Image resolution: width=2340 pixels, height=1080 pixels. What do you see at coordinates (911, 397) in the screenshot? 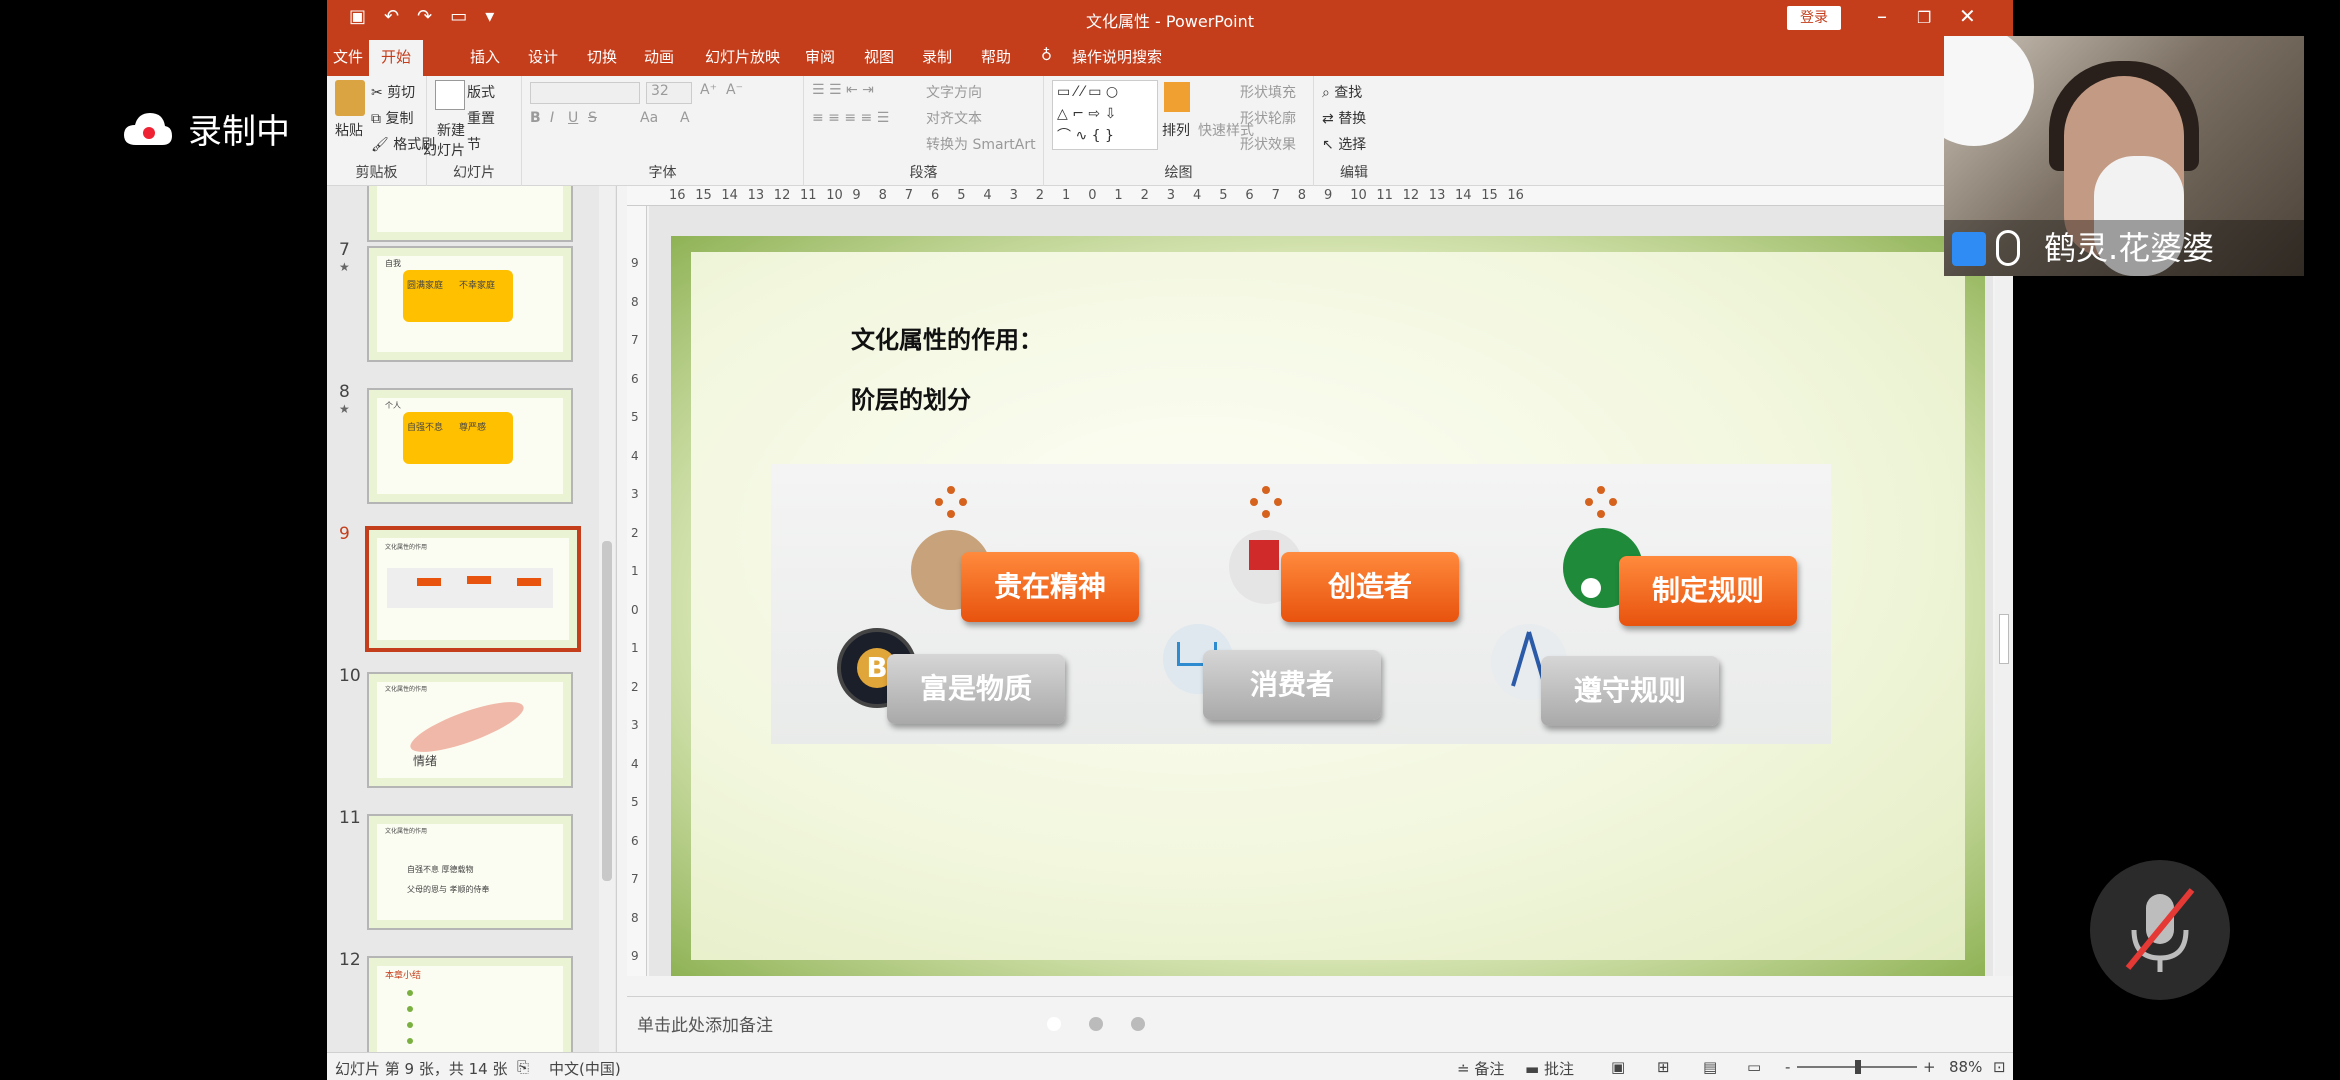
I see `slide-subheading: 阶层的划分` at bounding box center [911, 397].